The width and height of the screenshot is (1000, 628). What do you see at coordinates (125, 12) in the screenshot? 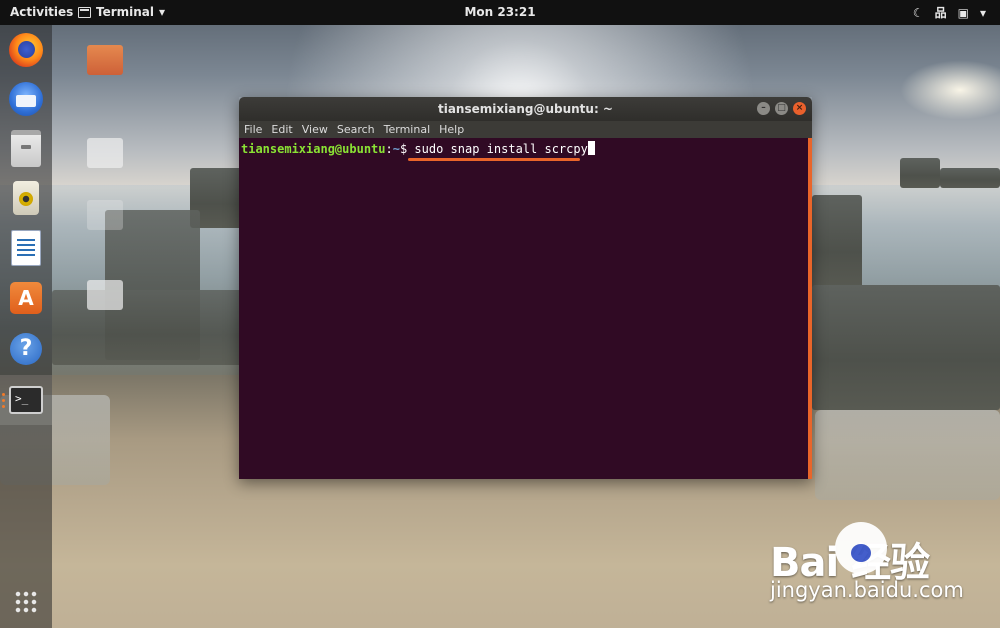
I see `app-menu-label: Terminal` at bounding box center [125, 12].